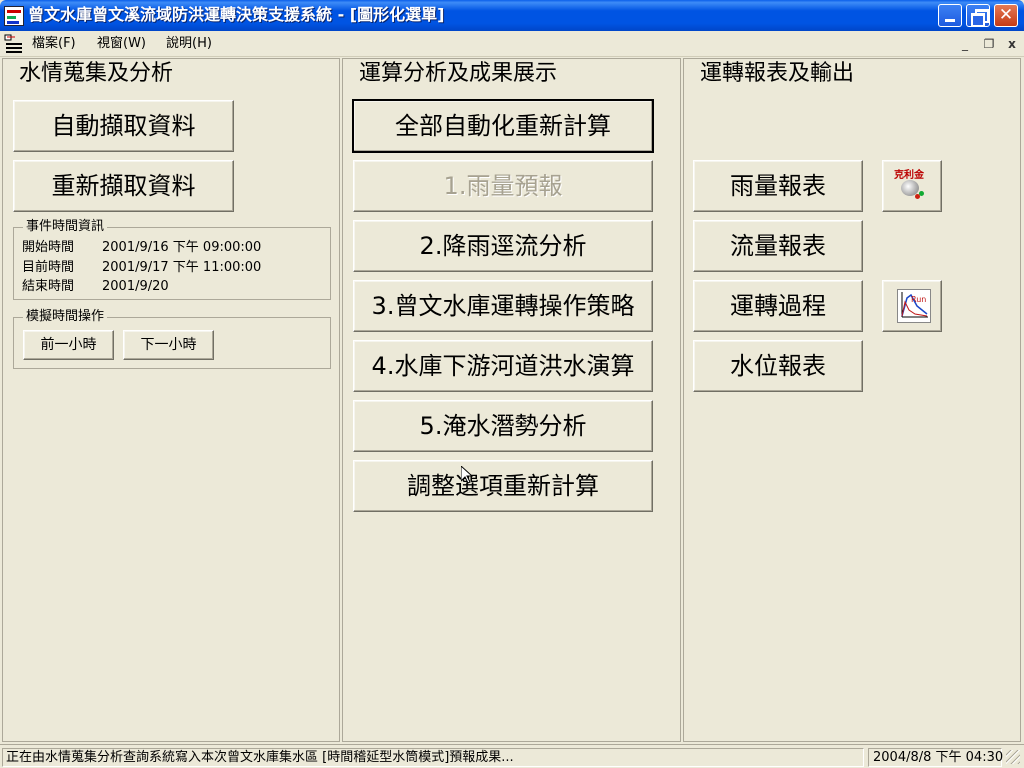 This screenshot has width=1024, height=768. Describe the element at coordinates (503, 186) in the screenshot. I see `rainfall-forecast-button: 1.雨量預報` at that location.